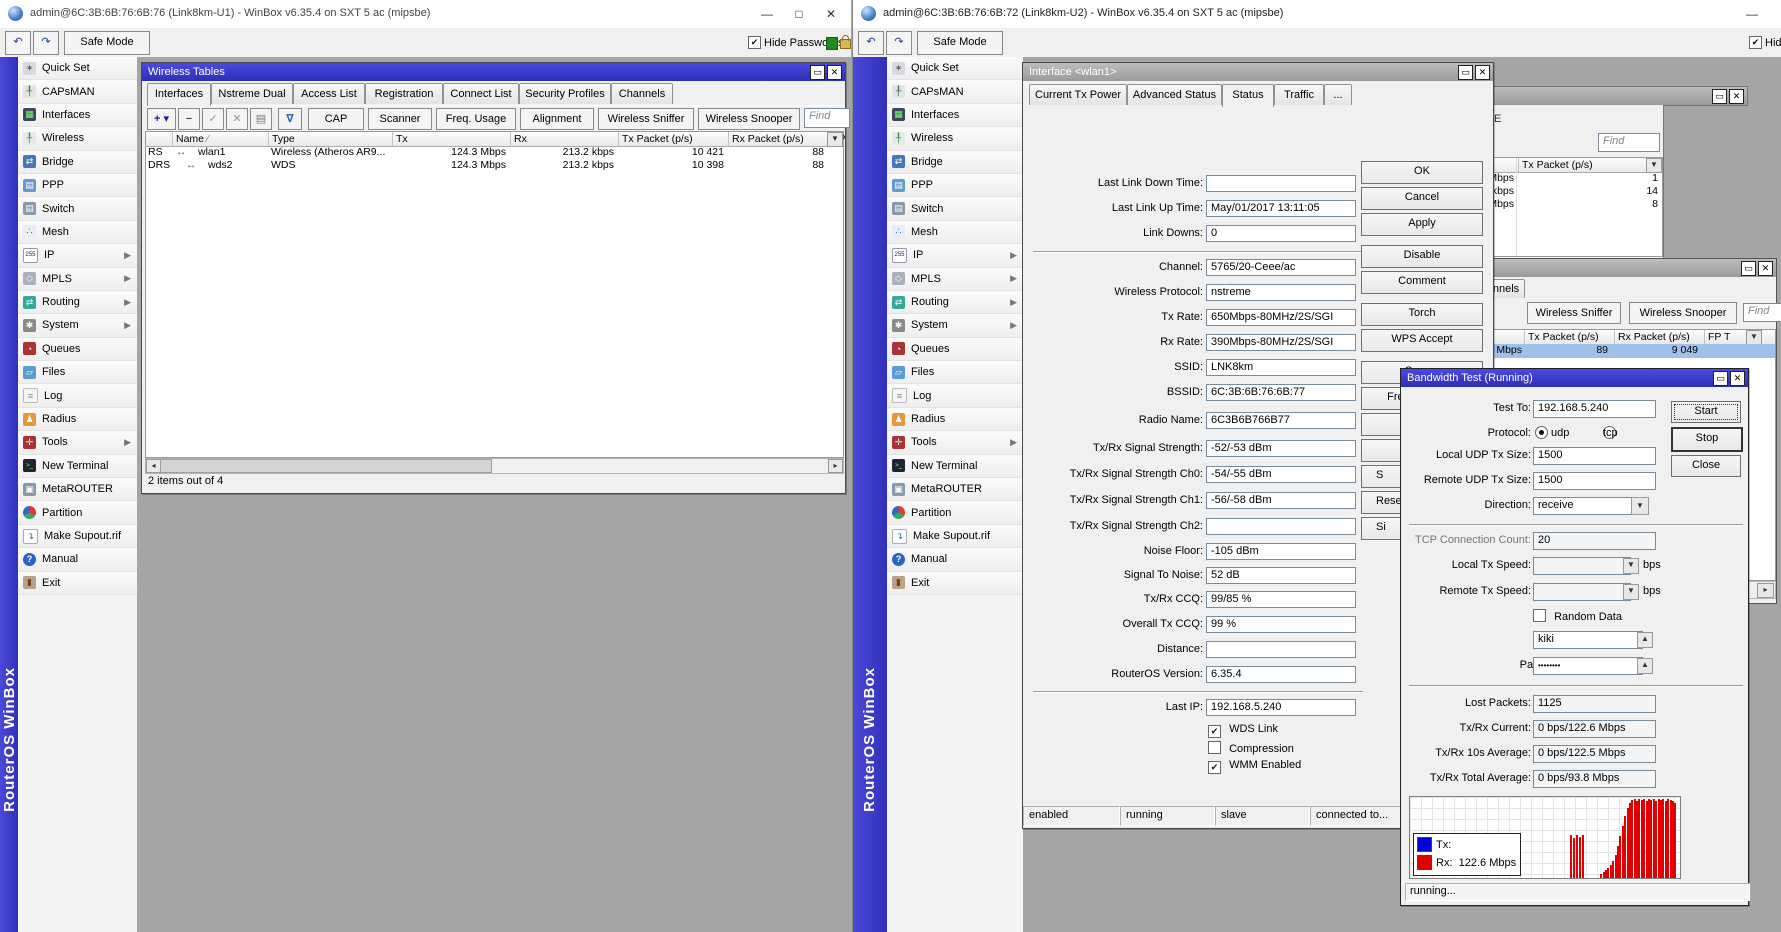 Image resolution: width=1781 pixels, height=932 pixels. I want to click on sidebar-item-exit: ▮ Exit, so click(955, 583).